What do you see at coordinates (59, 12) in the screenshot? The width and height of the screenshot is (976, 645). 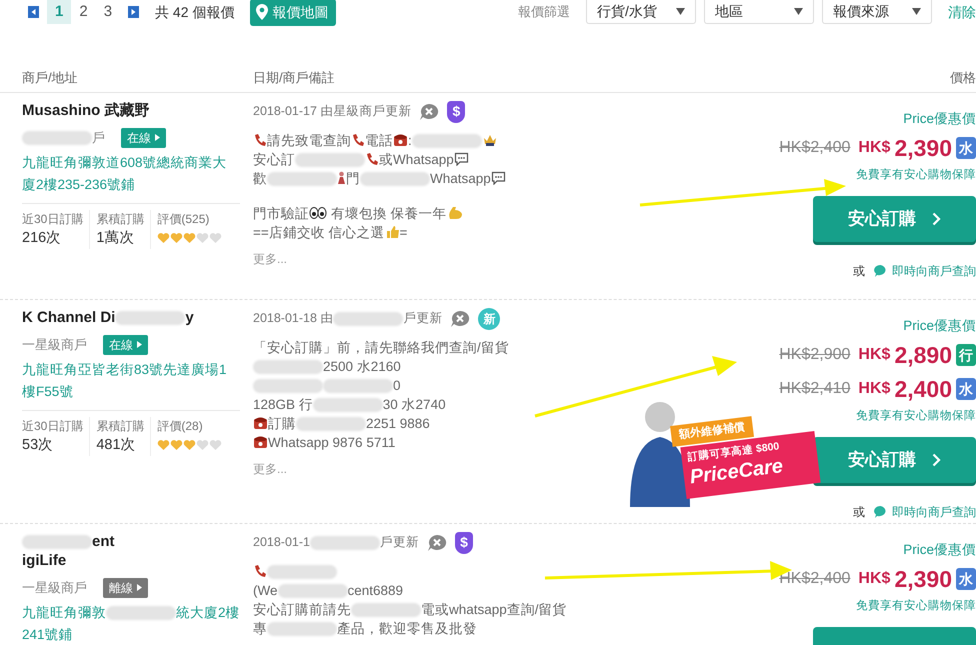 I see `page-link: 1` at bounding box center [59, 12].